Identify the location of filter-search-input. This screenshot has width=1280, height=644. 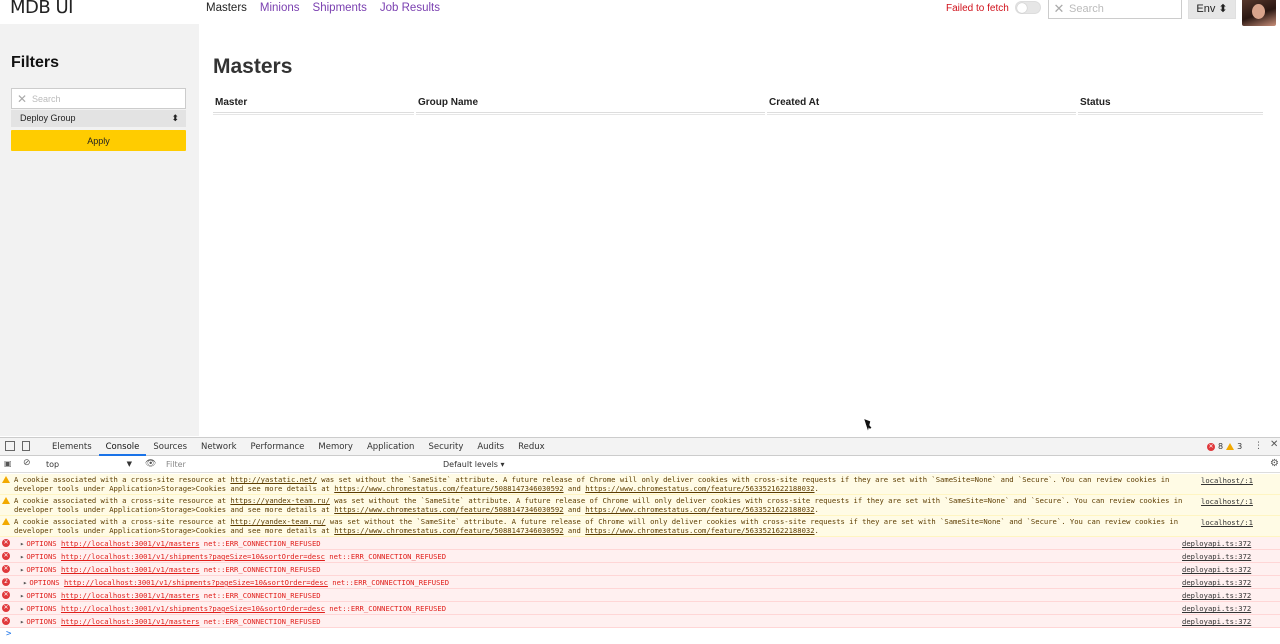
(102, 98).